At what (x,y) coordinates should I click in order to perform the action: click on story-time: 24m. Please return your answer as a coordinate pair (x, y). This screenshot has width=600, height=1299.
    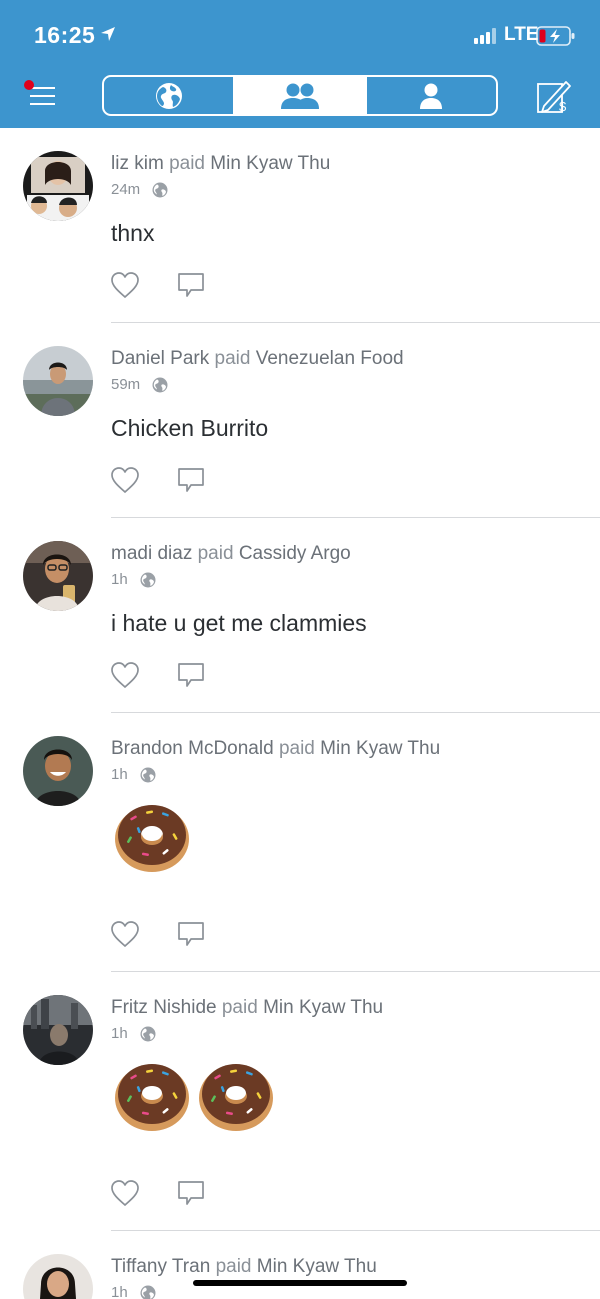
    Looking at the image, I should click on (126, 189).